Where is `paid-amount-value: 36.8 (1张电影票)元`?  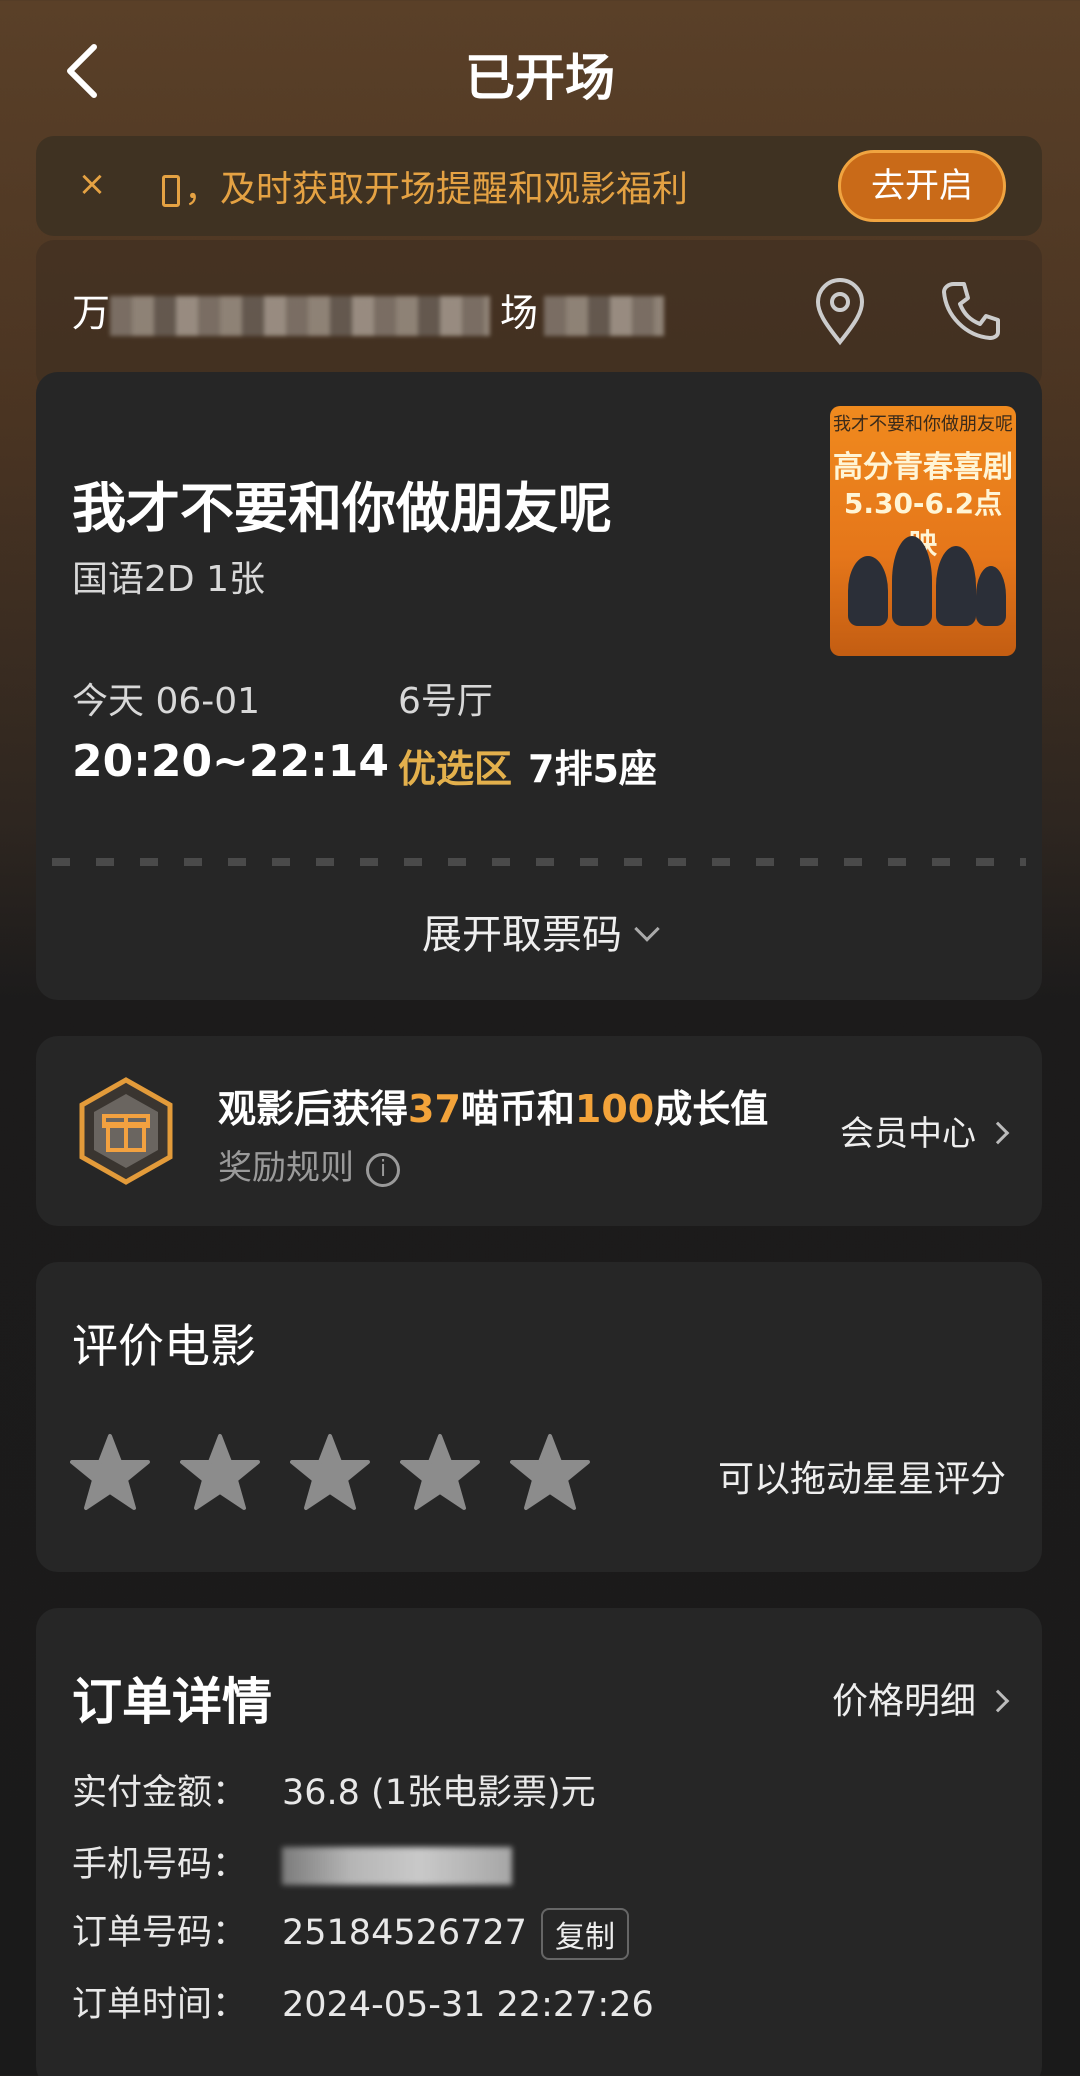 paid-amount-value: 36.8 (1张电影票)元 is located at coordinates (439, 1793).